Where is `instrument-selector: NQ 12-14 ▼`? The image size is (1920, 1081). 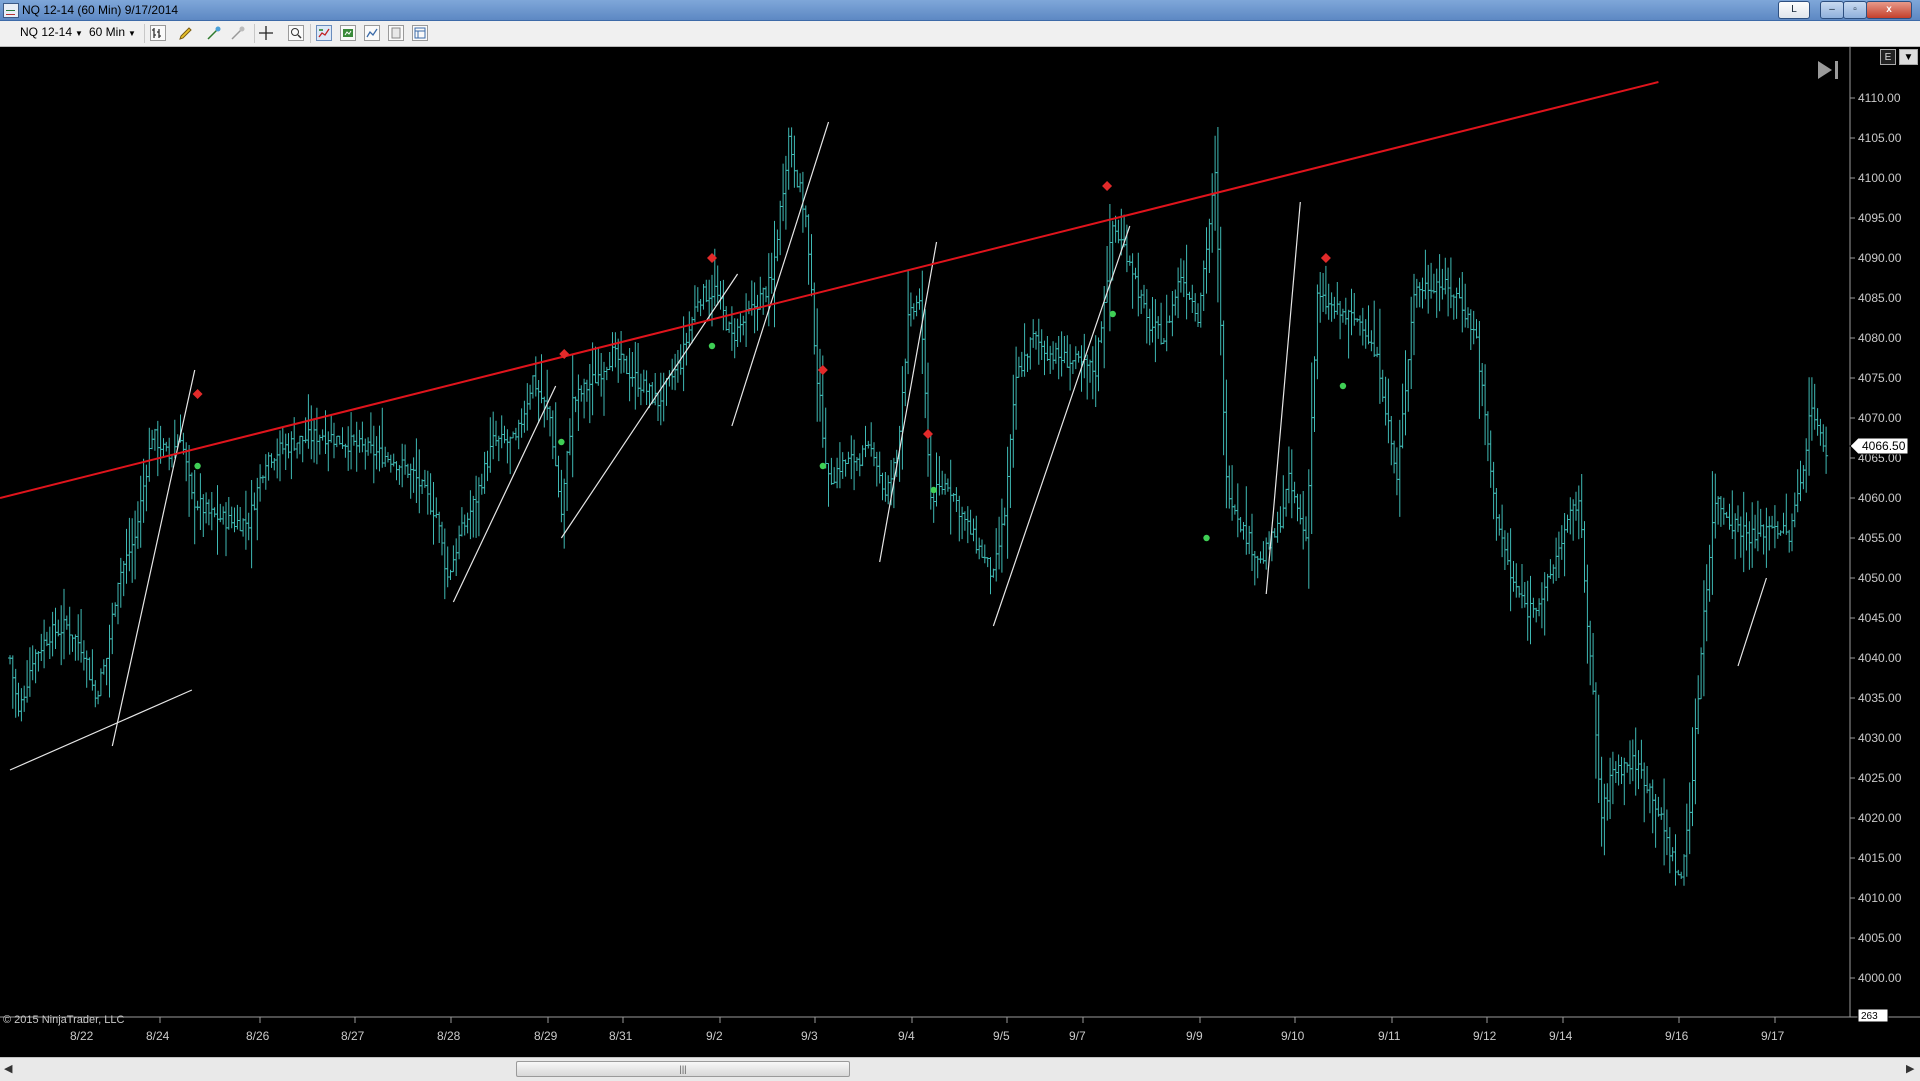
instrument-selector: NQ 12-14 ▼ is located at coordinates (51, 32).